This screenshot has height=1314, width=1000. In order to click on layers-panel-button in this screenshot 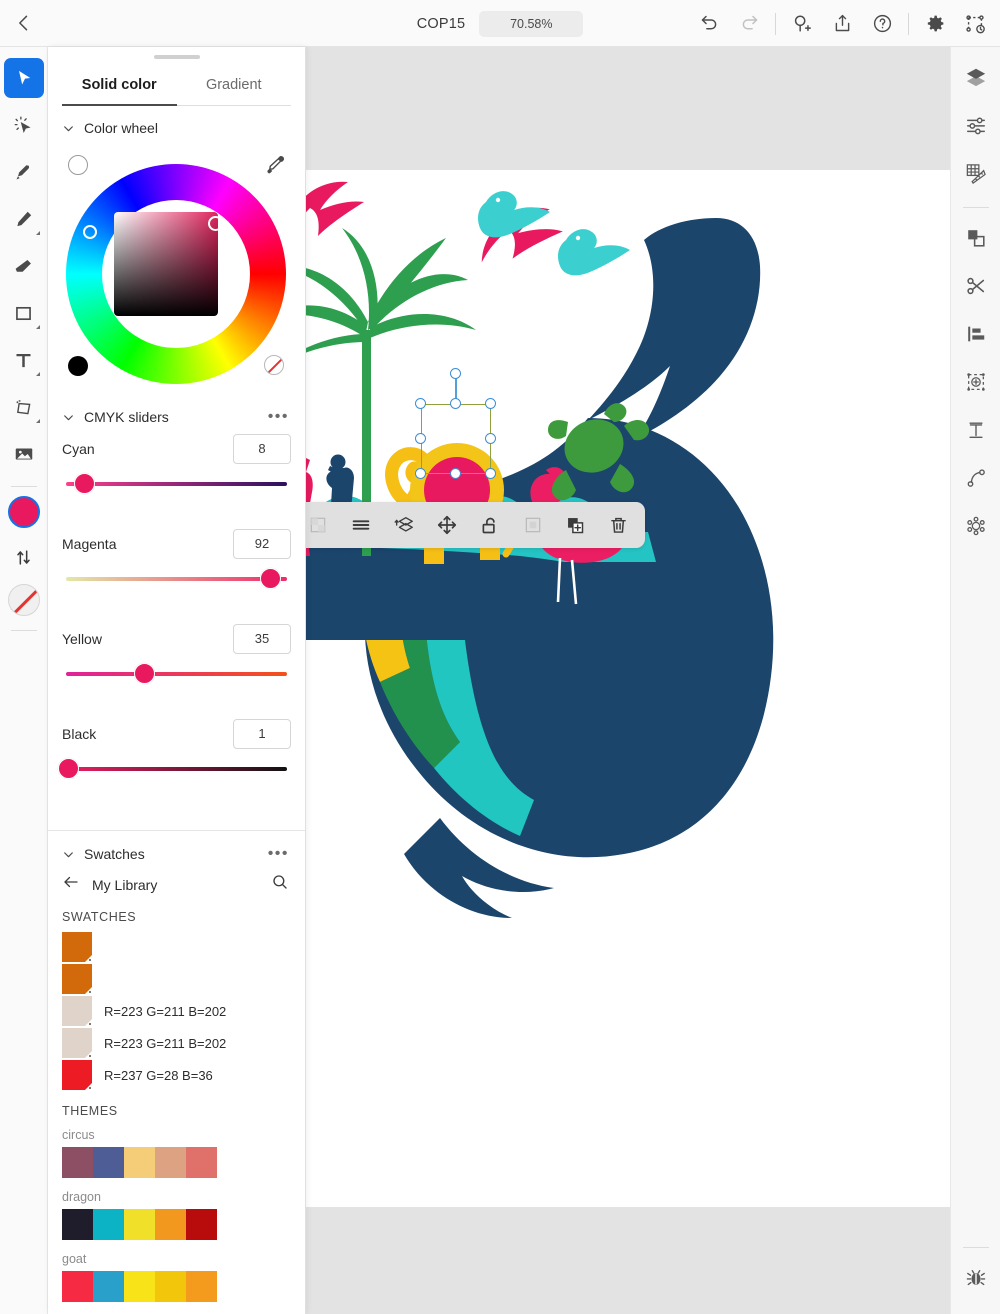, I will do `click(976, 77)`.